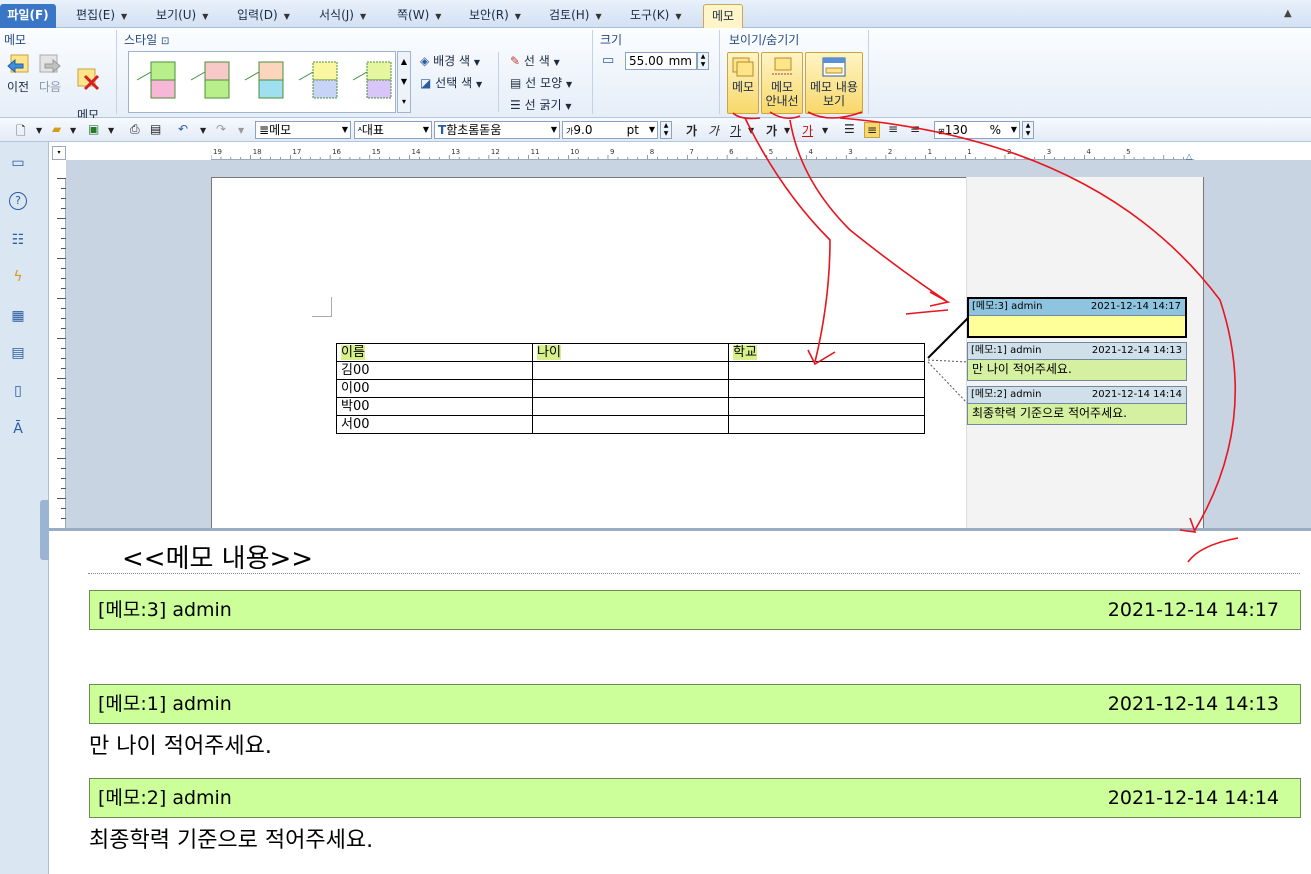 The image size is (1311, 874). Describe the element at coordinates (826, 352) in the screenshot. I see `table-header-cell: 학교` at that location.